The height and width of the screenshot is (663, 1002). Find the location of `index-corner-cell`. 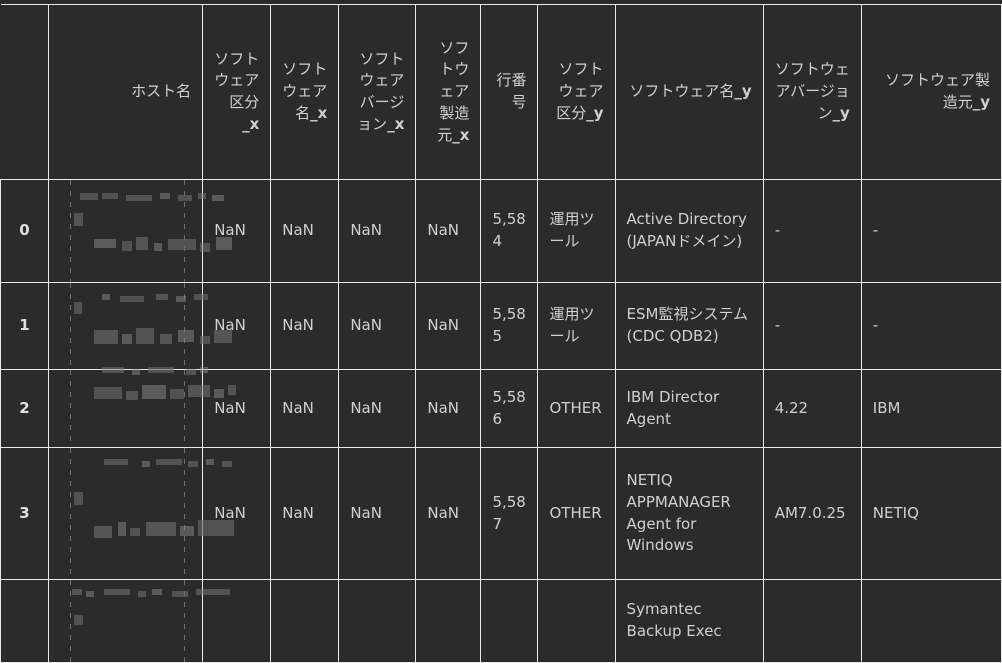

index-corner-cell is located at coordinates (25, 92).